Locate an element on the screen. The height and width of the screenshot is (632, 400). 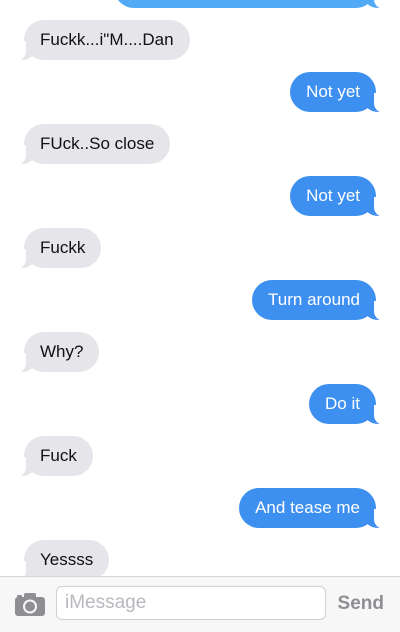
message-text: And tease me is located at coordinates (307, 507).